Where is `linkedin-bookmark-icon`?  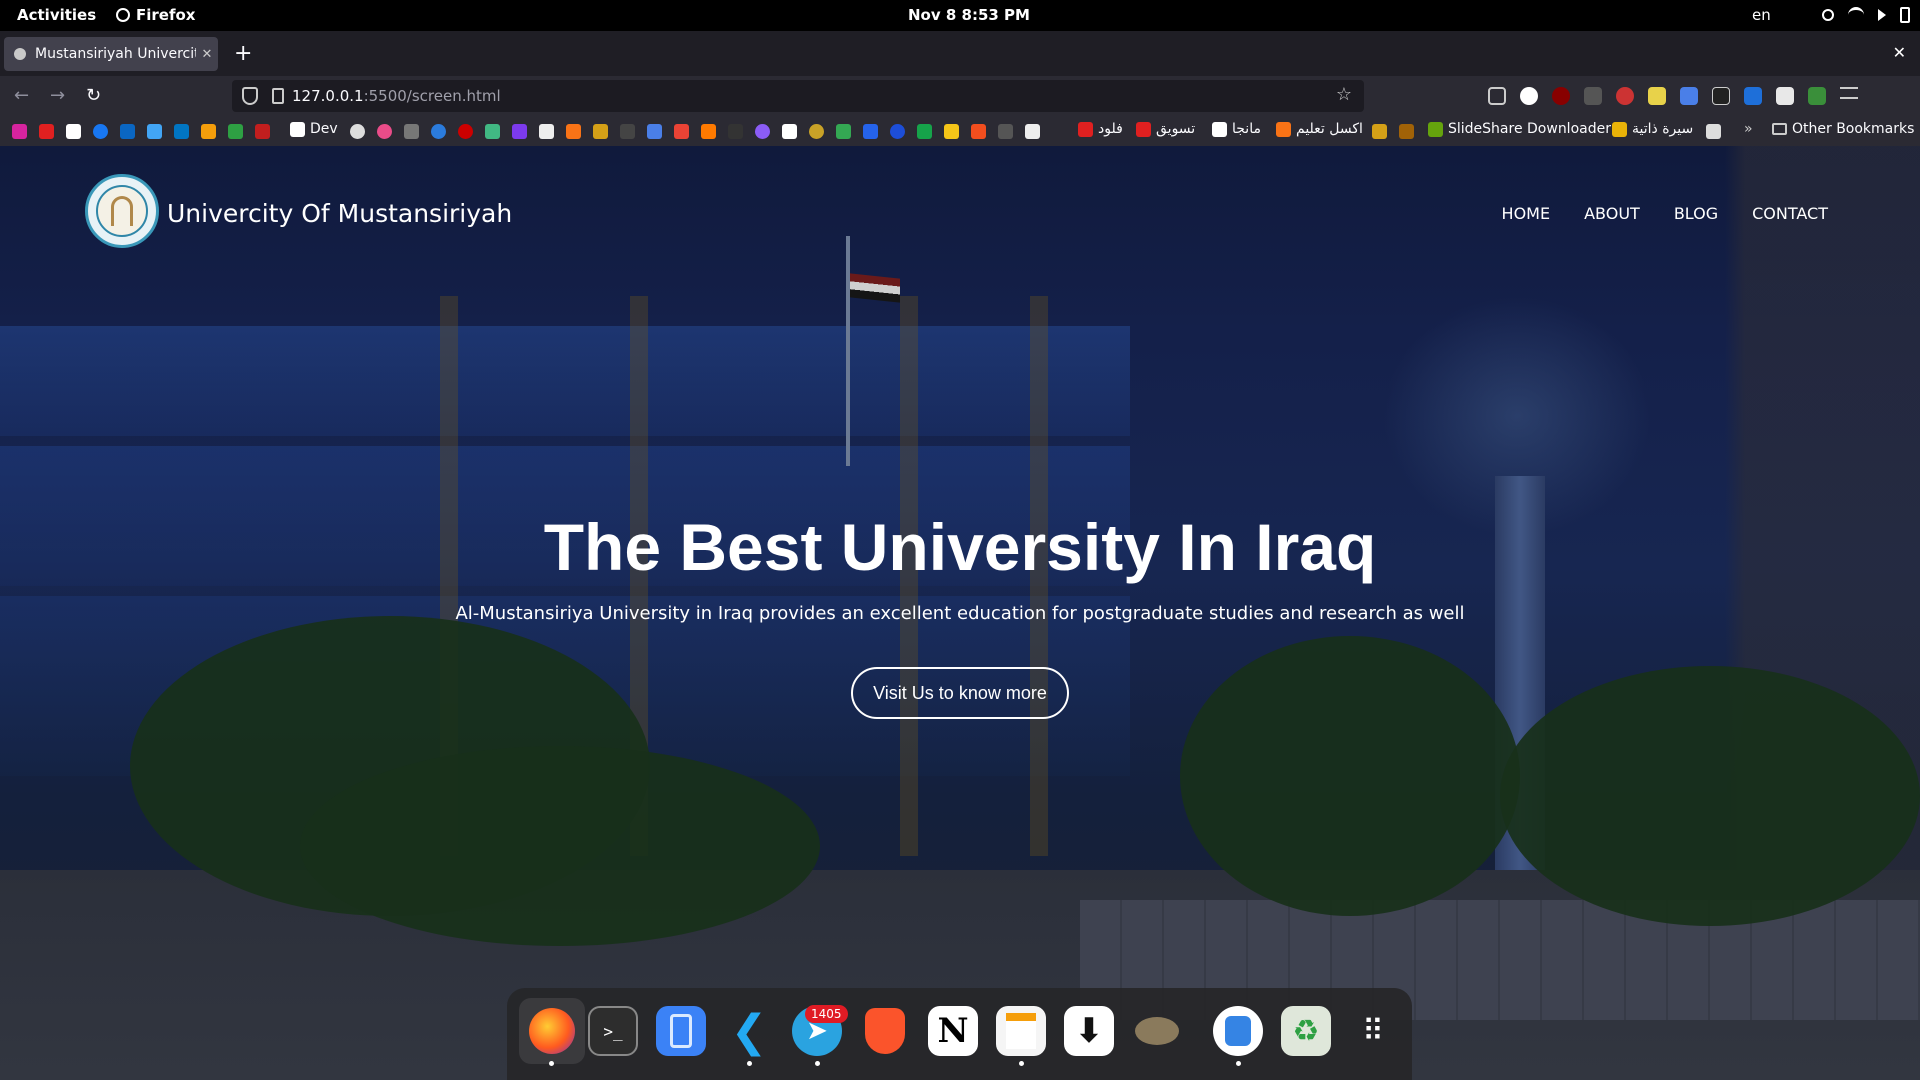 linkedin-bookmark-icon is located at coordinates (127, 131).